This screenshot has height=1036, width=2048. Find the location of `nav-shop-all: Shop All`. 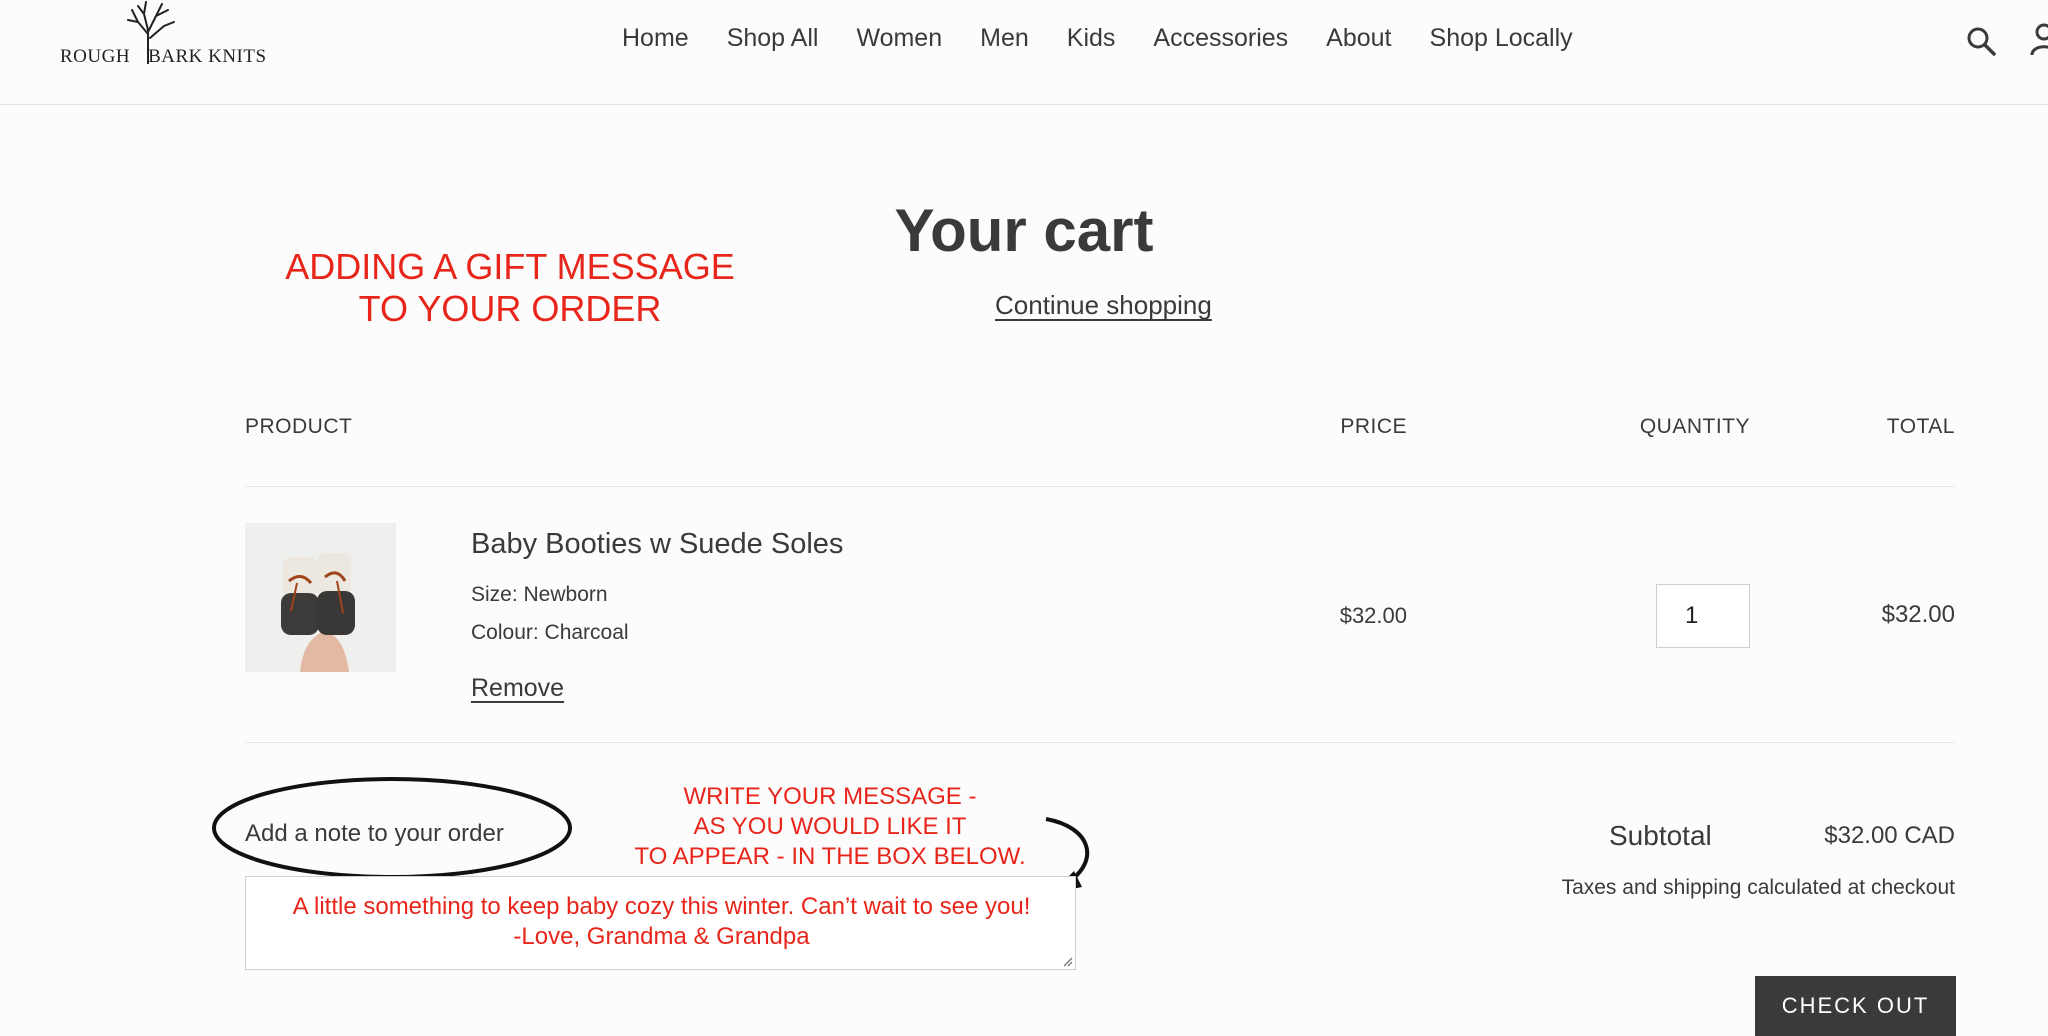

nav-shop-all: Shop All is located at coordinates (773, 38).